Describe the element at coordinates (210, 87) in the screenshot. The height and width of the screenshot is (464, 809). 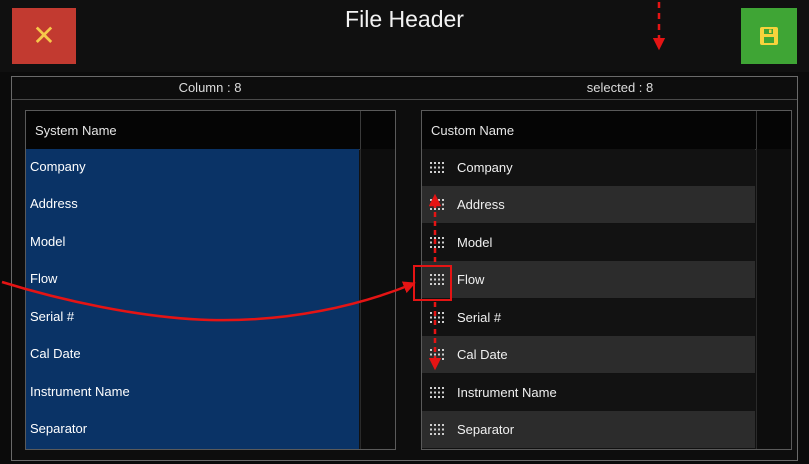
I see `column-count: Column : 8` at that location.